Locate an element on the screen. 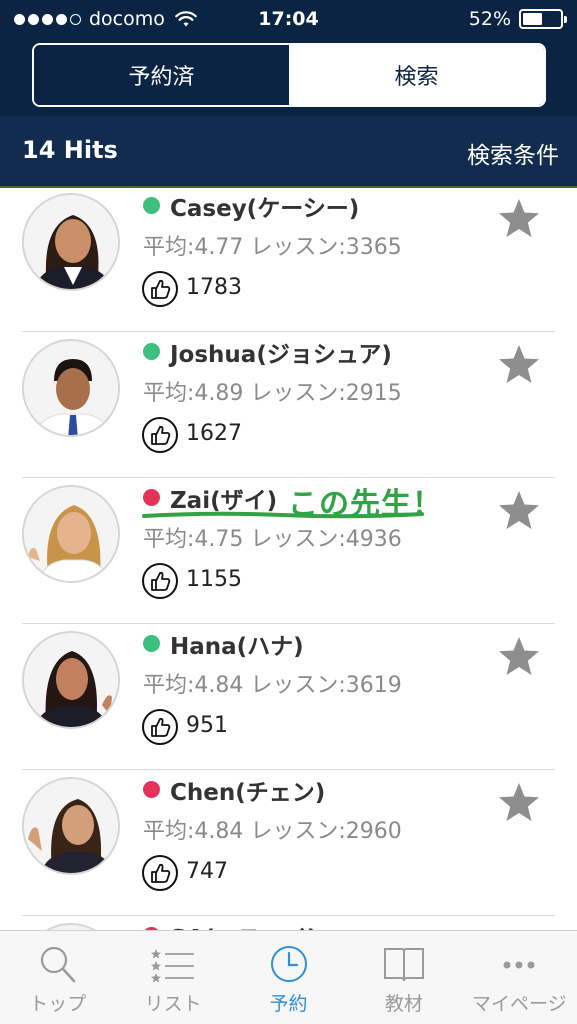 The height and width of the screenshot is (1024, 577). like-count: 951 is located at coordinates (207, 725).